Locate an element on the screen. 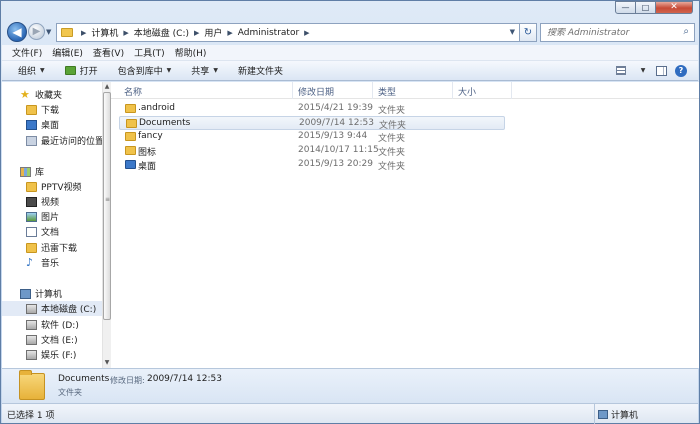  search-box: ⌕ is located at coordinates (617, 32).